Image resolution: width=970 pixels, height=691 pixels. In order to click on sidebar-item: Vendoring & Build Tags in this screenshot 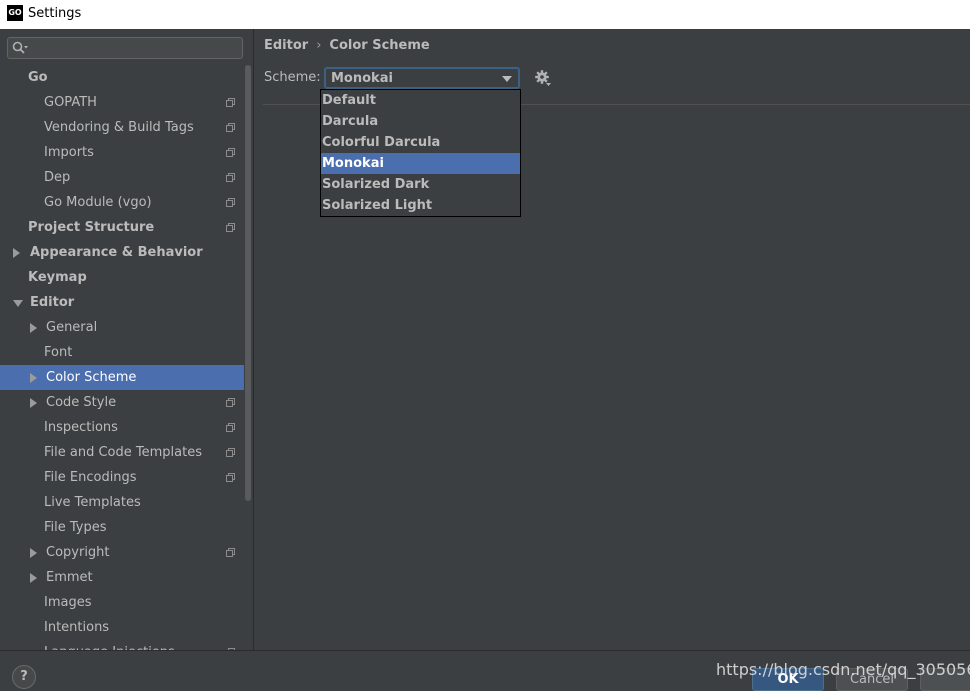, I will do `click(122, 127)`.